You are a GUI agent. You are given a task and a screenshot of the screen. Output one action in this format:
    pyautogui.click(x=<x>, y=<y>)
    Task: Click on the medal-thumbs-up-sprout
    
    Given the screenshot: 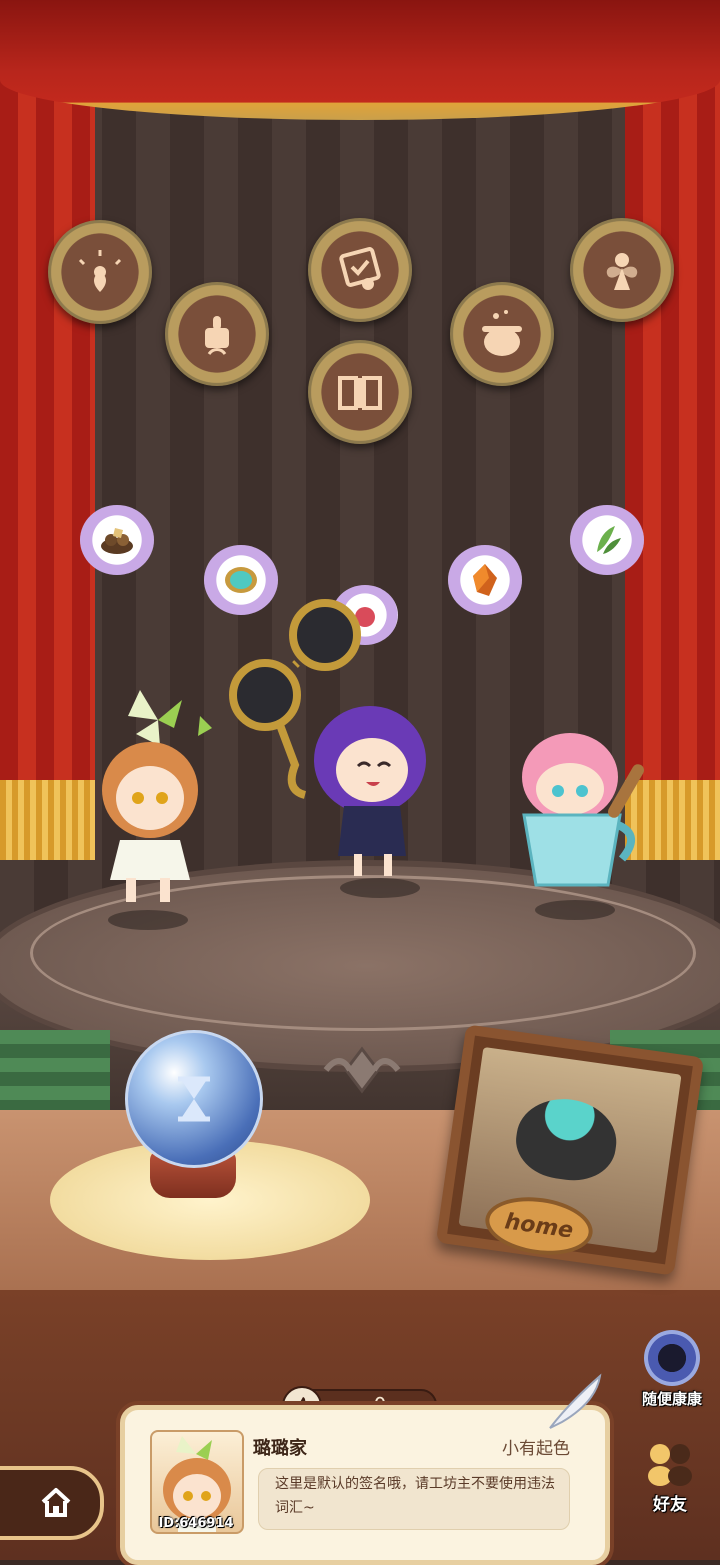 What is the action you would take?
    pyautogui.click(x=217, y=334)
    